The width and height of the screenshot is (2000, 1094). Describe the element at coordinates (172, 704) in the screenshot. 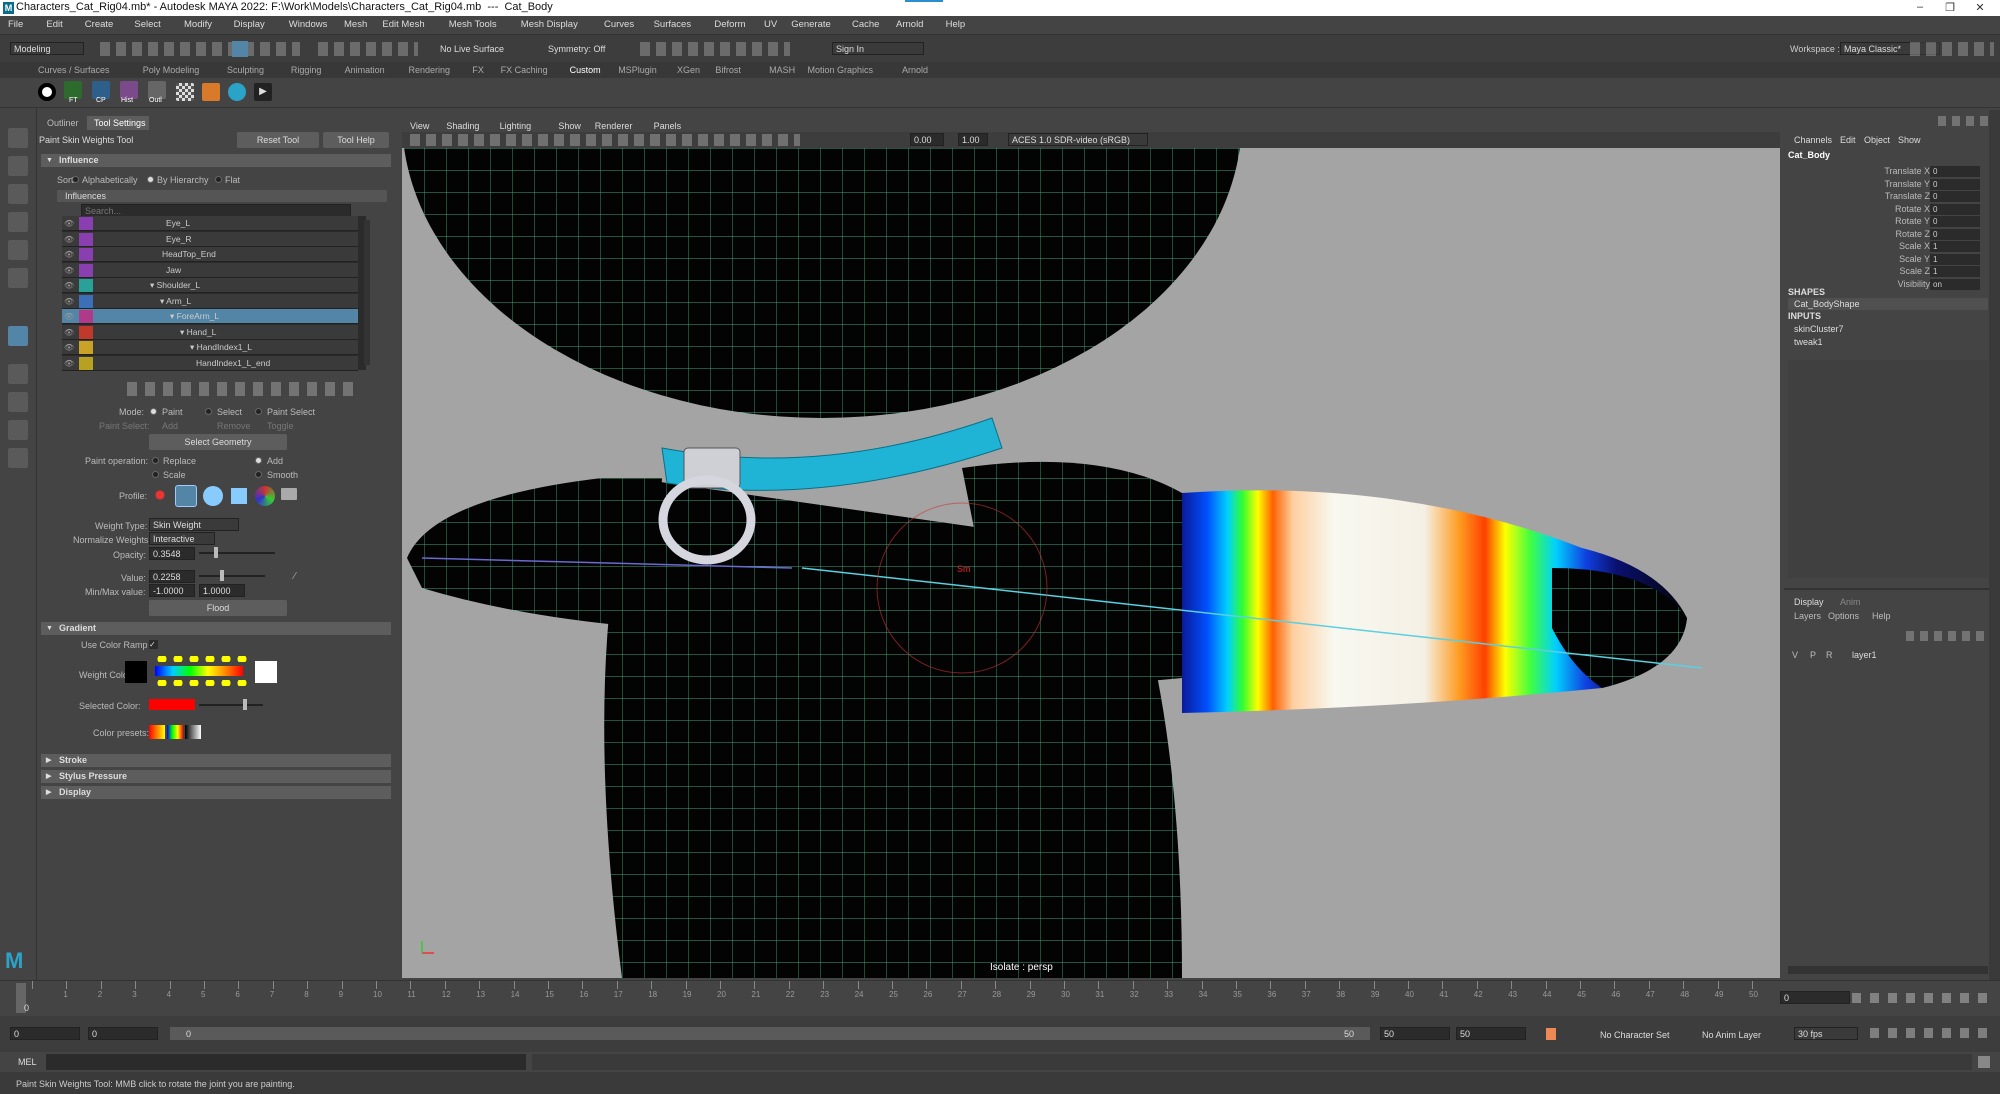

I see `selected-color-swatch` at that location.